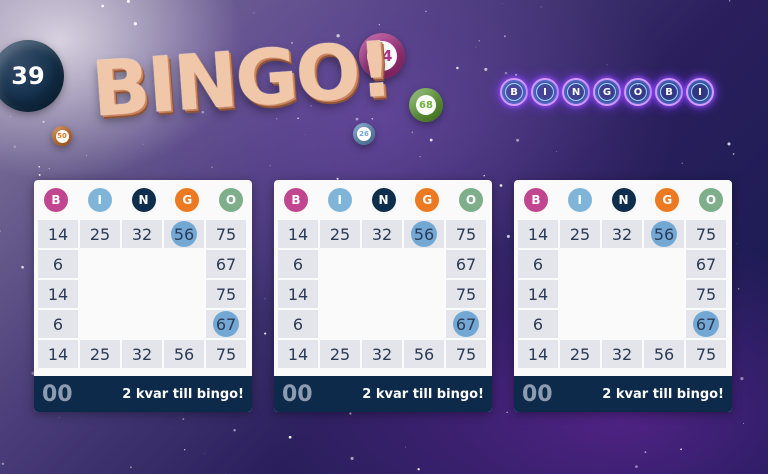  I want to click on column-letter-i: I, so click(579, 200).